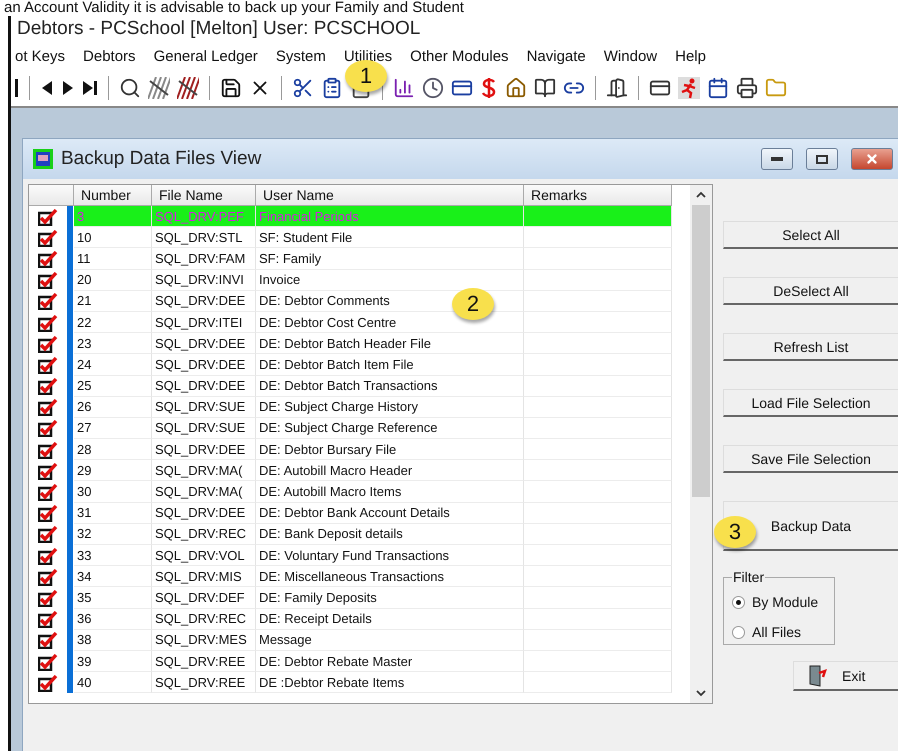 Image resolution: width=898 pixels, height=751 pixels. I want to click on callout-tooltip: 1, so click(366, 76).